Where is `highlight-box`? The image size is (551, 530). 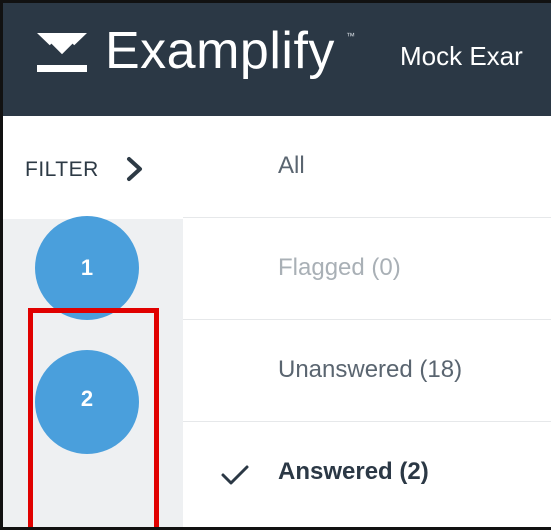
highlight-box is located at coordinates (93, 417).